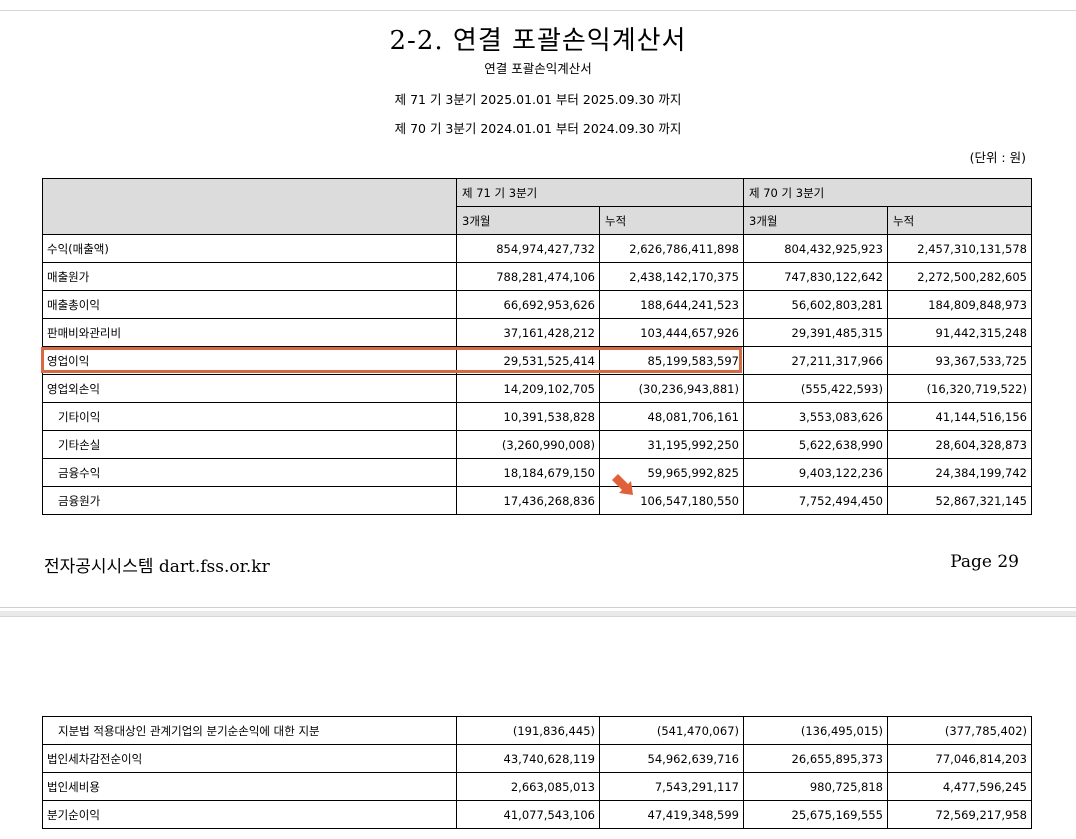 This screenshot has height=839, width=1076. I want to click on row-label: 법인세차감전순이익, so click(249, 758).